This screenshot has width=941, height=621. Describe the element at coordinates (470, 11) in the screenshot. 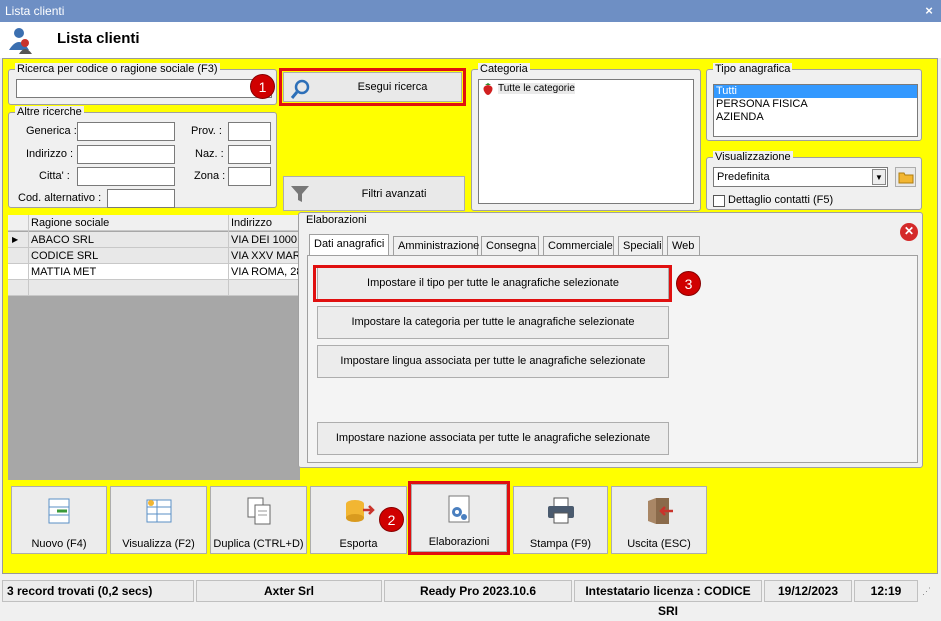

I see `window-titlebar: Lista clienti` at that location.